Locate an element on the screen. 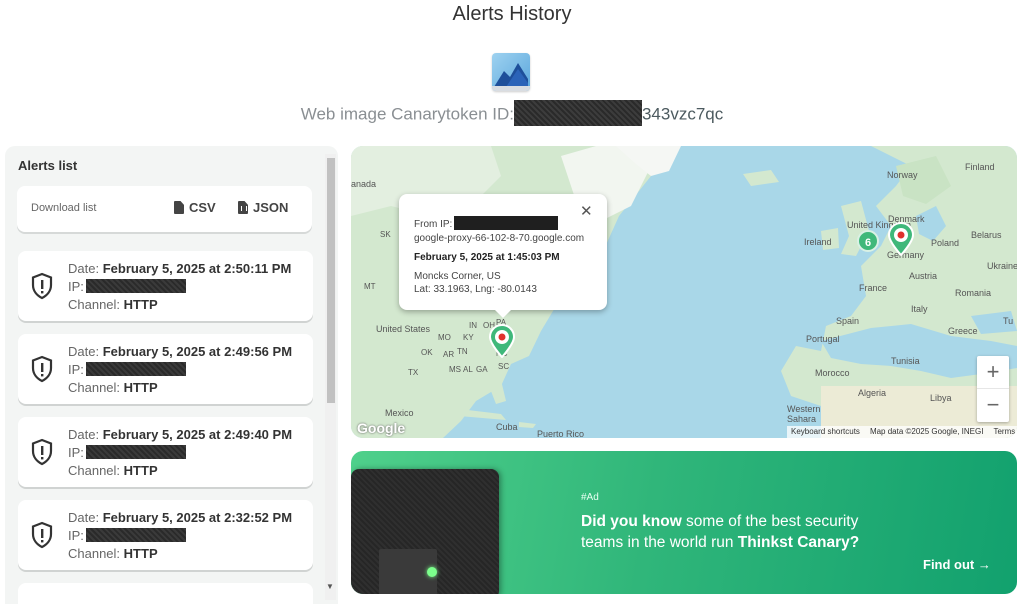  alert-date: Date: February 5, 2025 at 2:49:56 PM is located at coordinates (180, 351).